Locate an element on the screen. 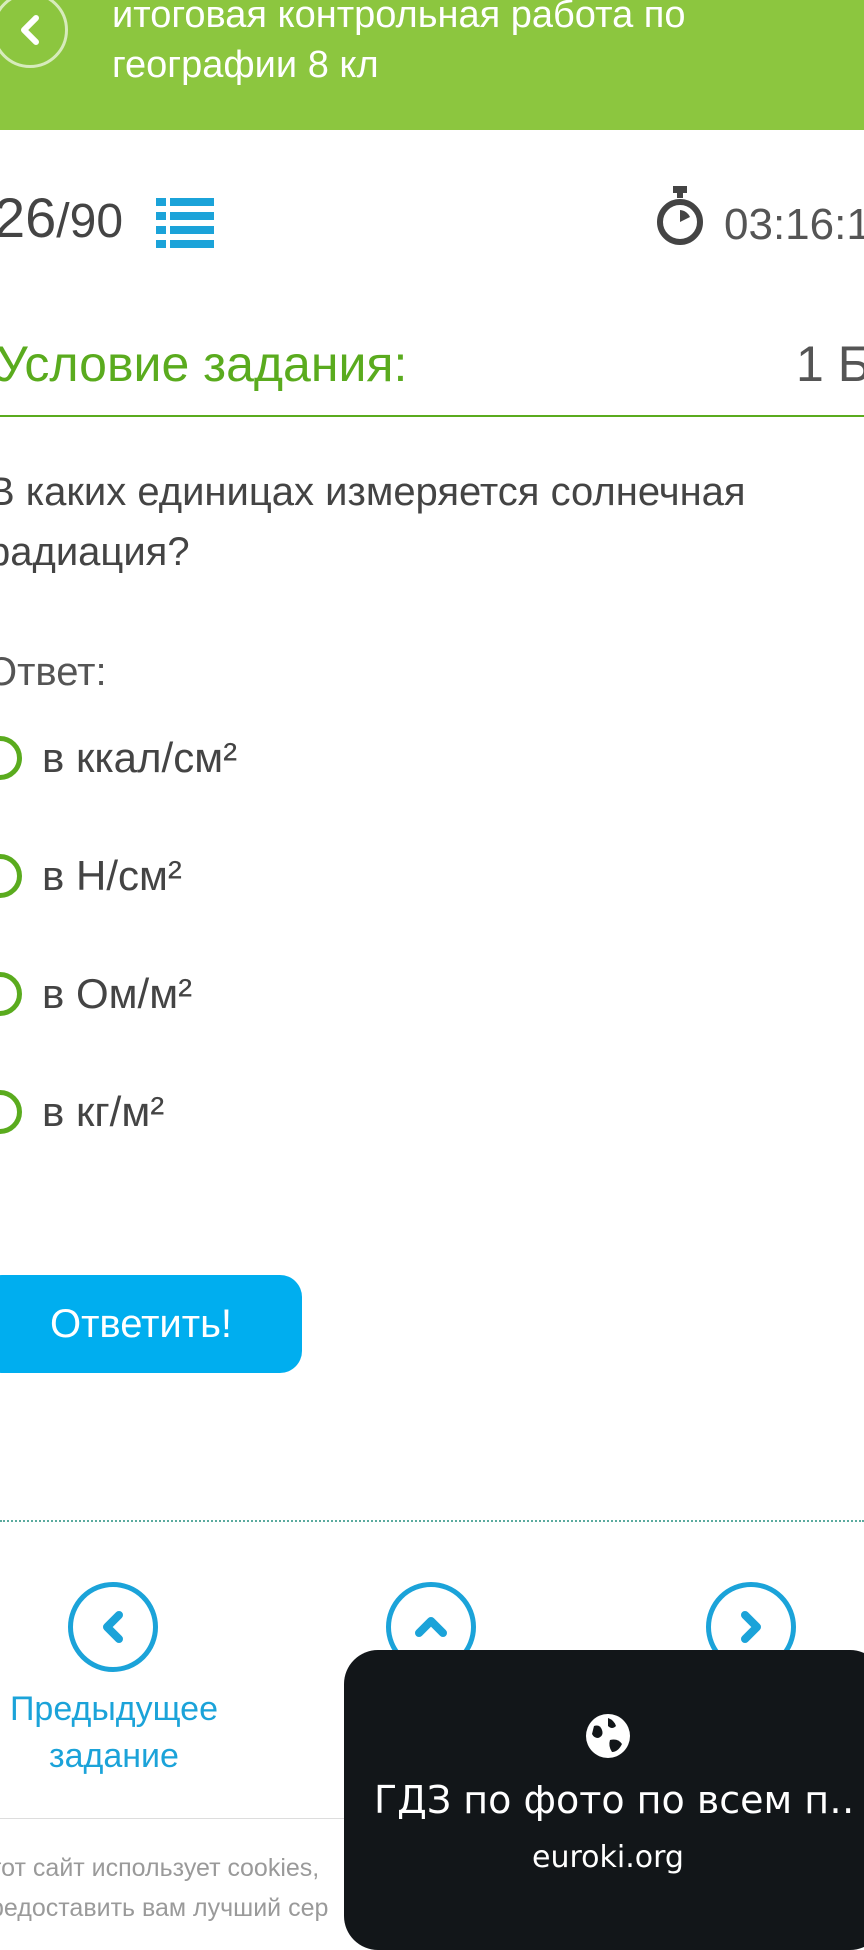 The width and height of the screenshot is (864, 1950). answer-option: в ккал/см² is located at coordinates (118, 758).